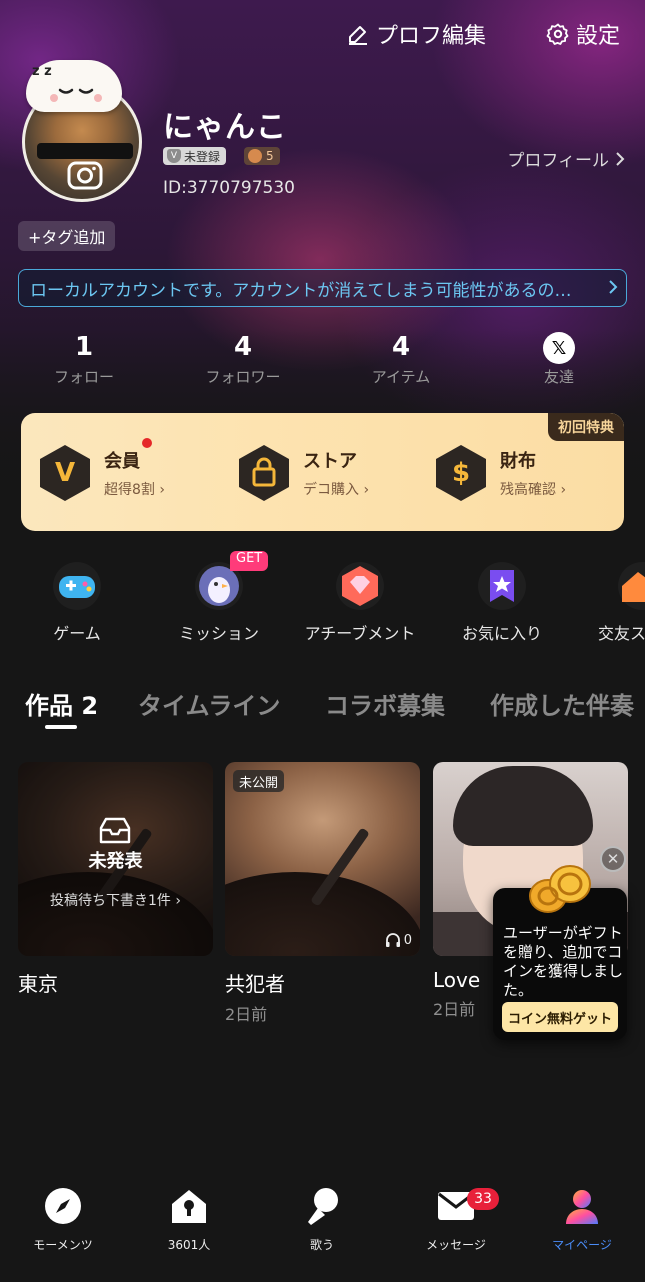 The width and height of the screenshot is (645, 1282). I want to click on level-value: 5, so click(270, 156).